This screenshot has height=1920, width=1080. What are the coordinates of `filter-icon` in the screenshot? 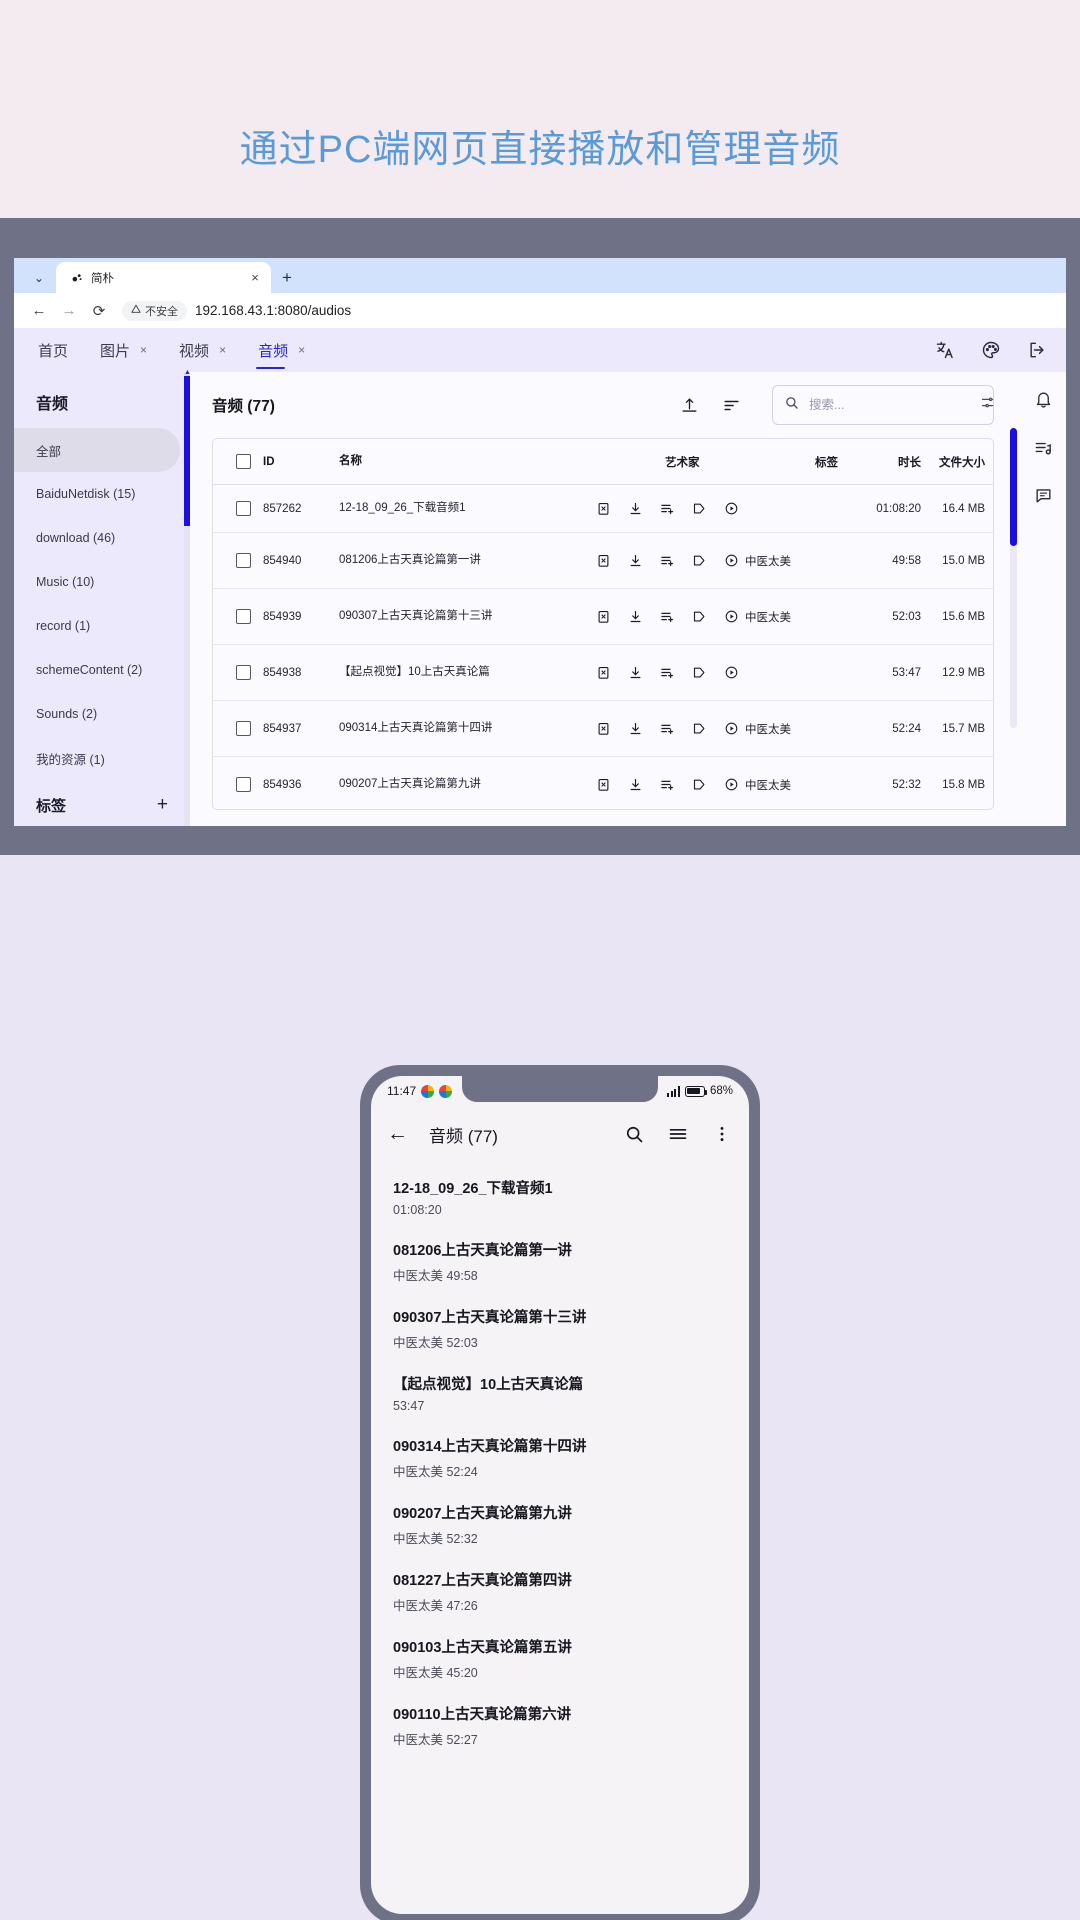 It's located at (987, 405).